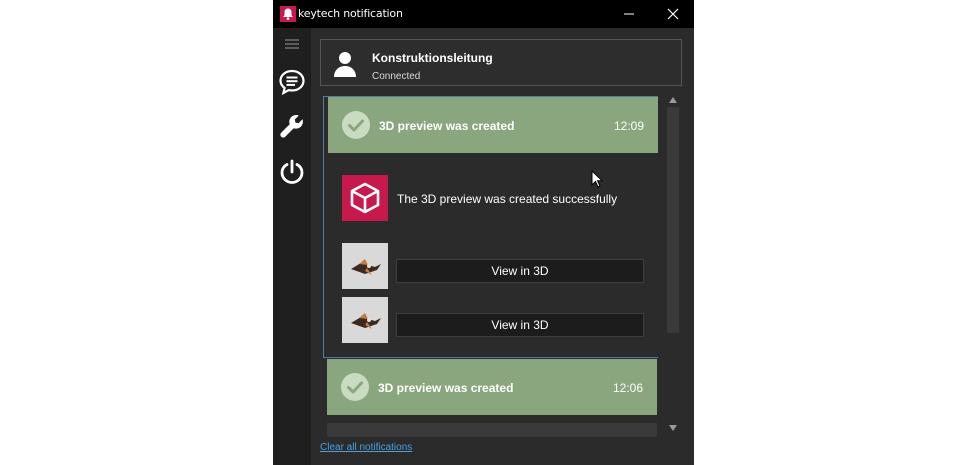 Image resolution: width=967 pixels, height=465 pixels. I want to click on sidebar-item-power, so click(292, 172).